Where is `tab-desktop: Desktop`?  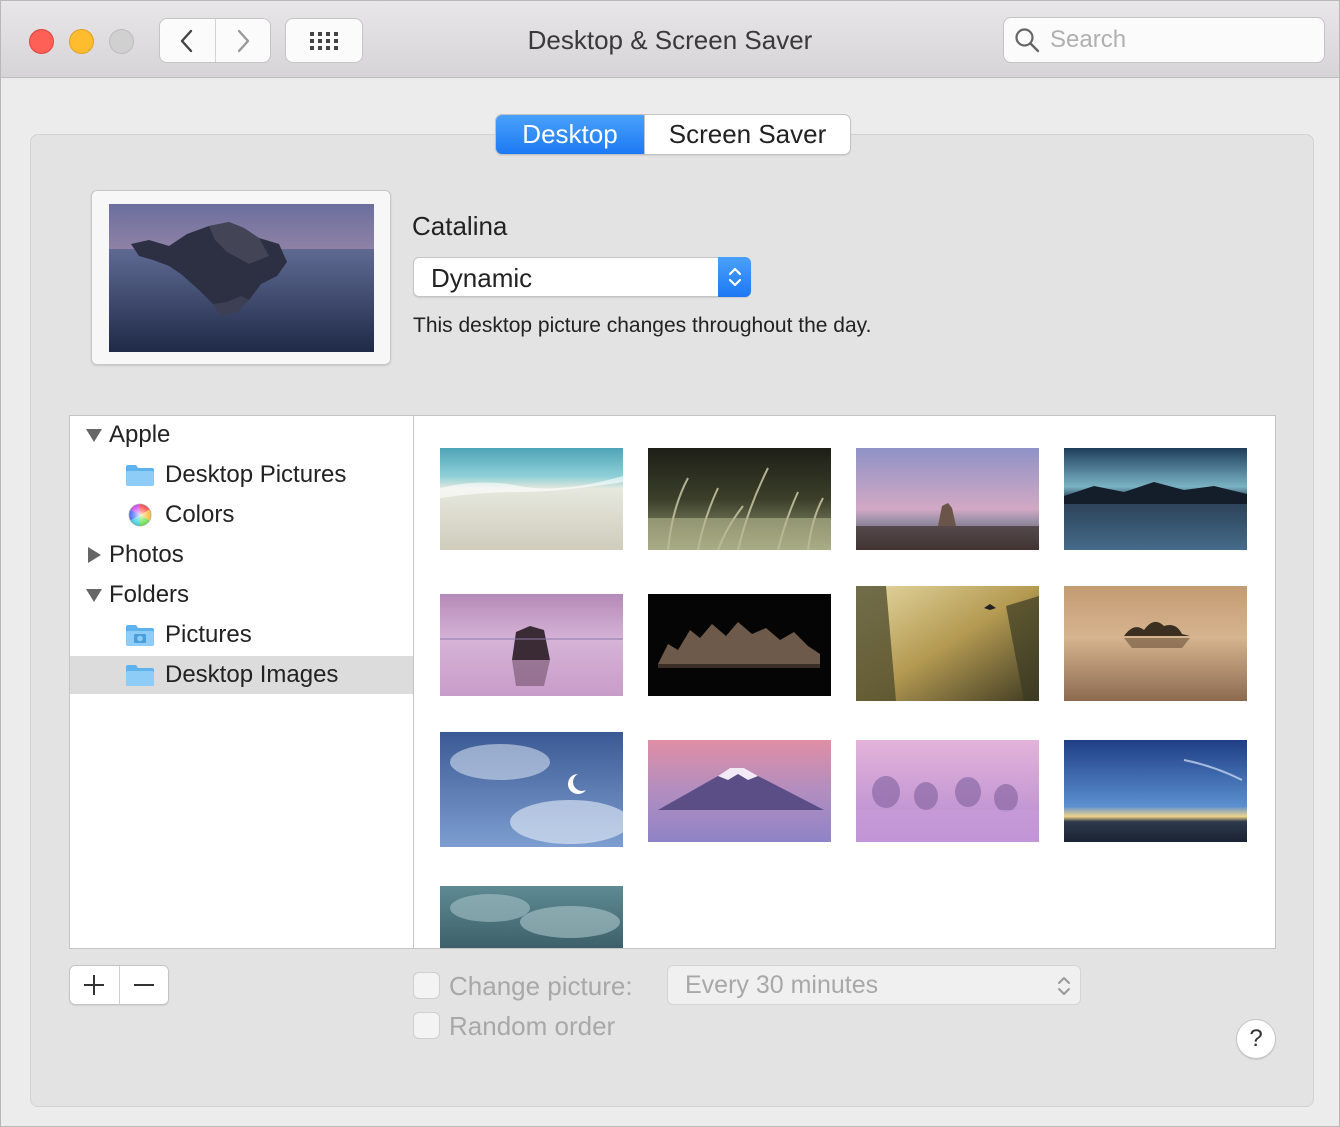 tab-desktop: Desktop is located at coordinates (570, 134).